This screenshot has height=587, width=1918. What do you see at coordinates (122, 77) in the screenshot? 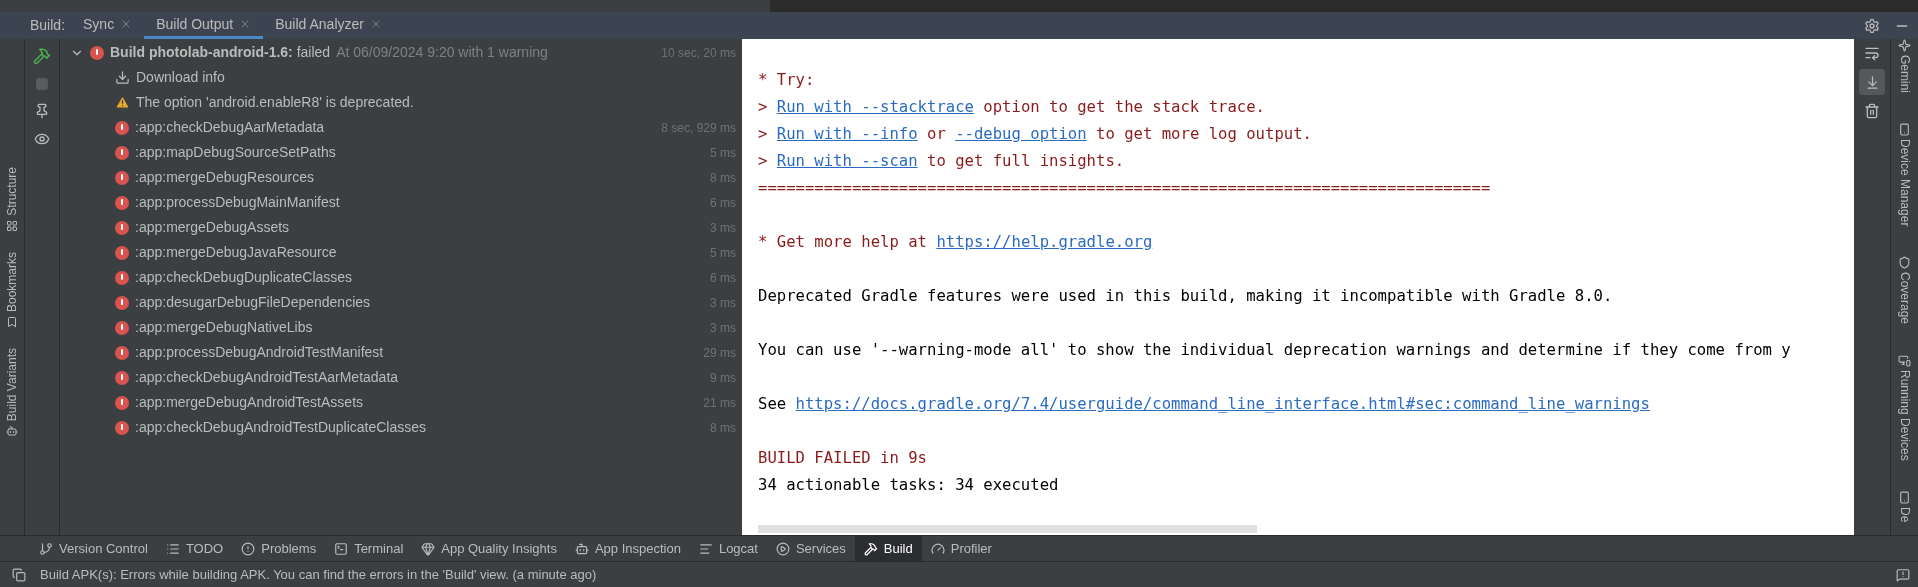
I see `download-icon` at bounding box center [122, 77].